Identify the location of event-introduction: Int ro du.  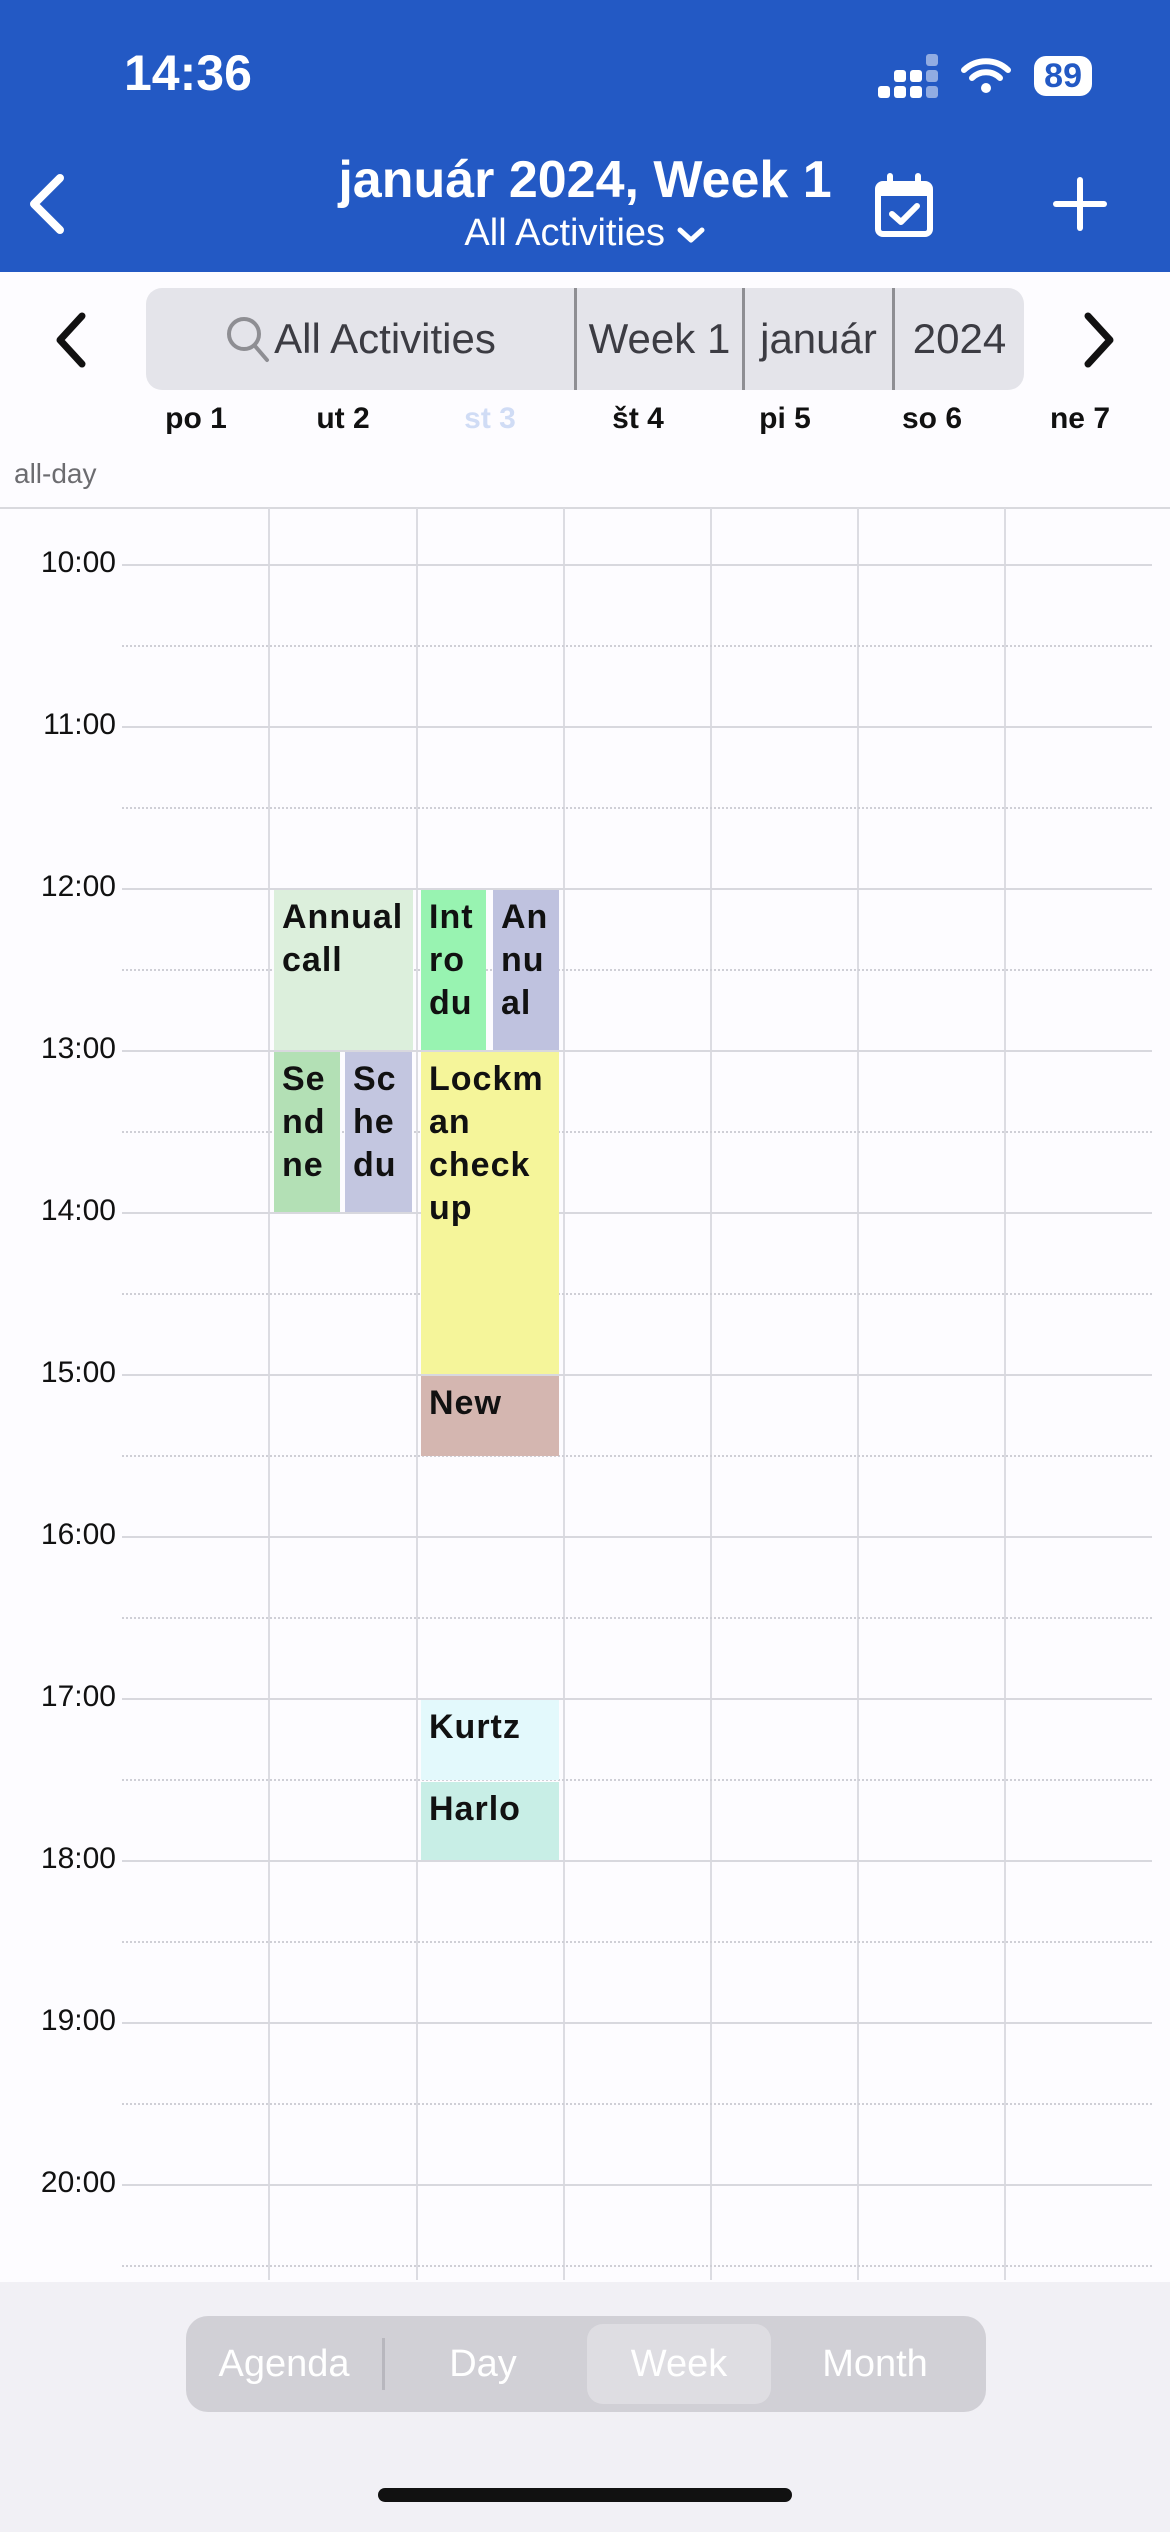
(453, 970).